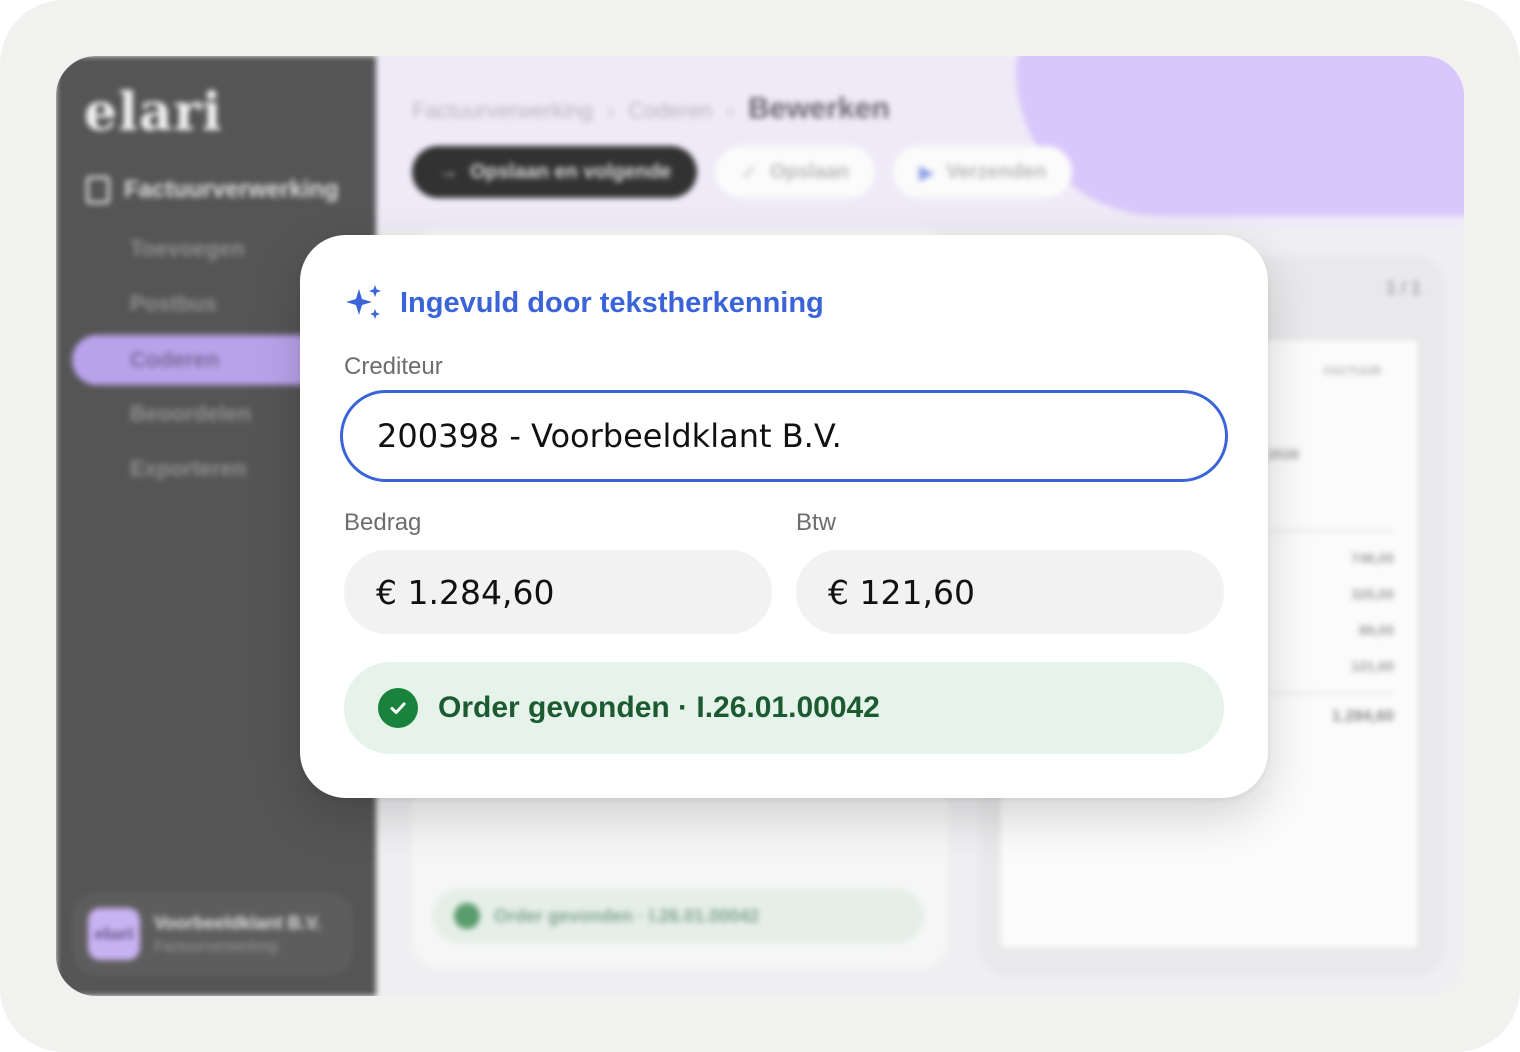 The image size is (1520, 1052). Describe the element at coordinates (809, 171) in the screenshot. I see `save-label: Opslaan` at that location.